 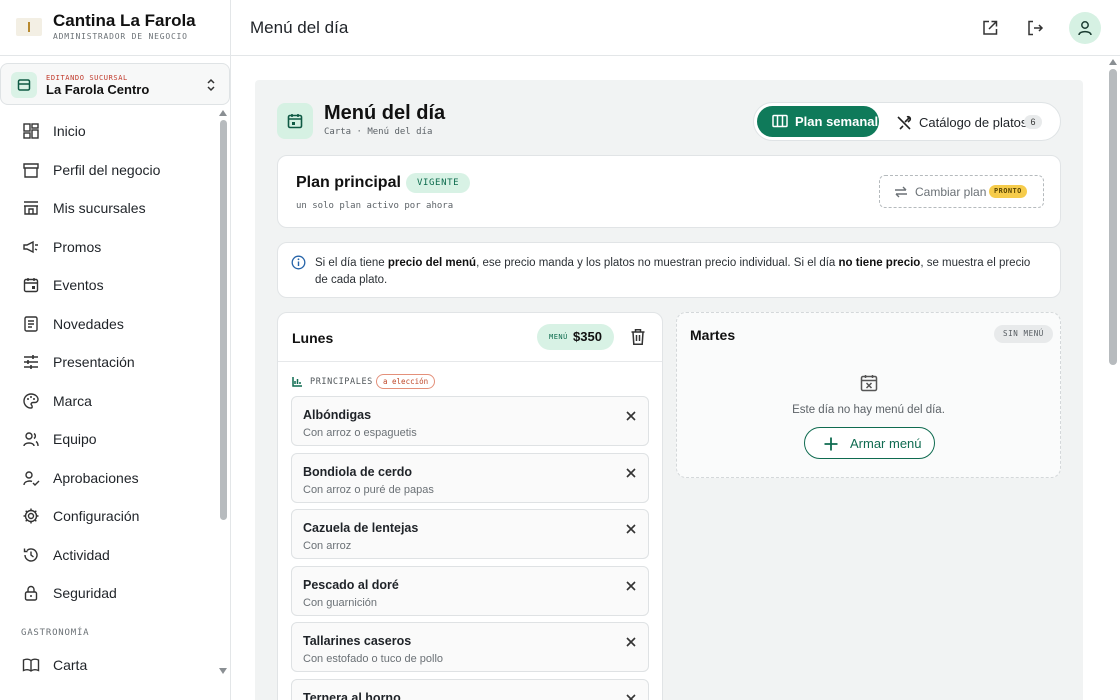 I want to click on sidebar-item-label: Inicio, so click(x=69, y=131).